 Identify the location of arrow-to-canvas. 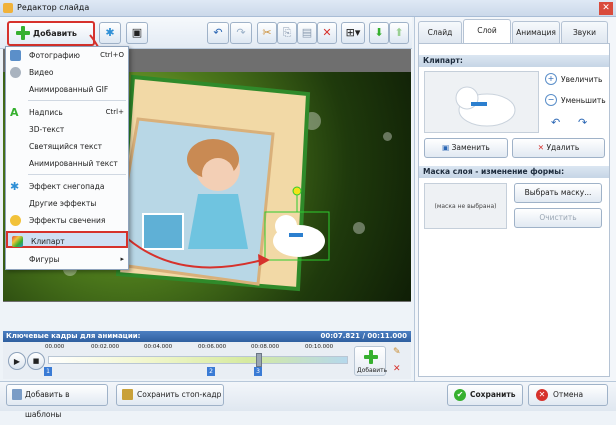
(195, 253).